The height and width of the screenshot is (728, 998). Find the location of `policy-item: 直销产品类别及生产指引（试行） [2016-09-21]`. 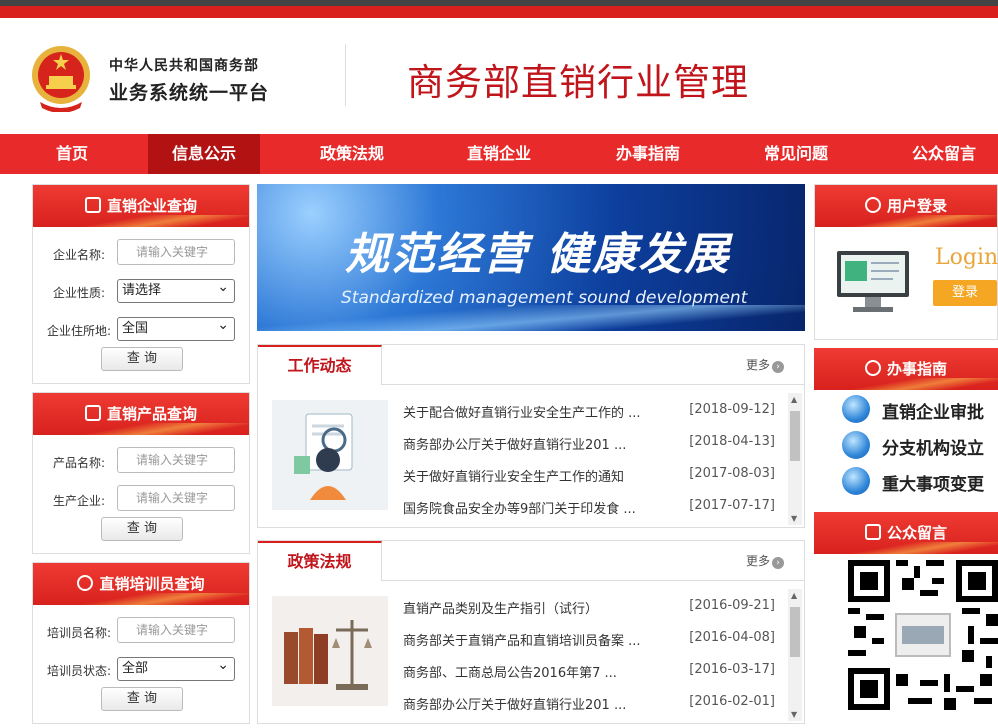

policy-item: 直销产品类别及生产指引（试行） [2016-09-21] is located at coordinates (589, 608).